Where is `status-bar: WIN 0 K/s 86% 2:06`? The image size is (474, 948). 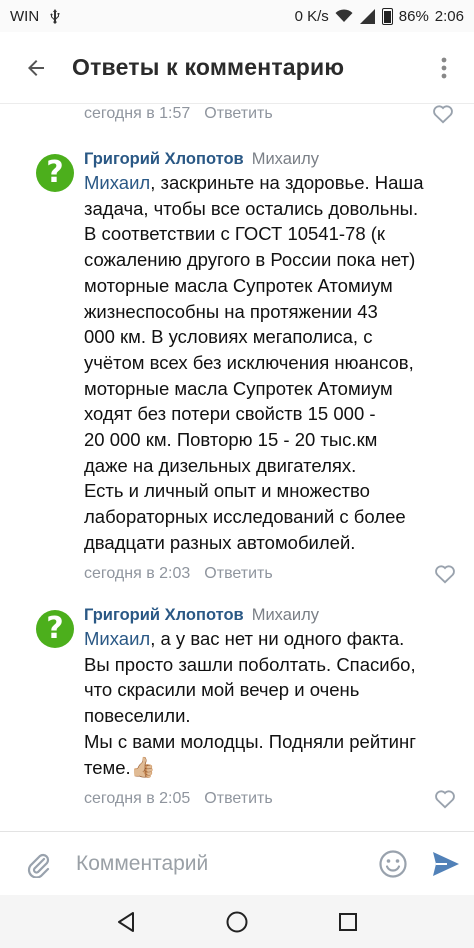 status-bar: WIN 0 K/s 86% 2:06 is located at coordinates (237, 16).